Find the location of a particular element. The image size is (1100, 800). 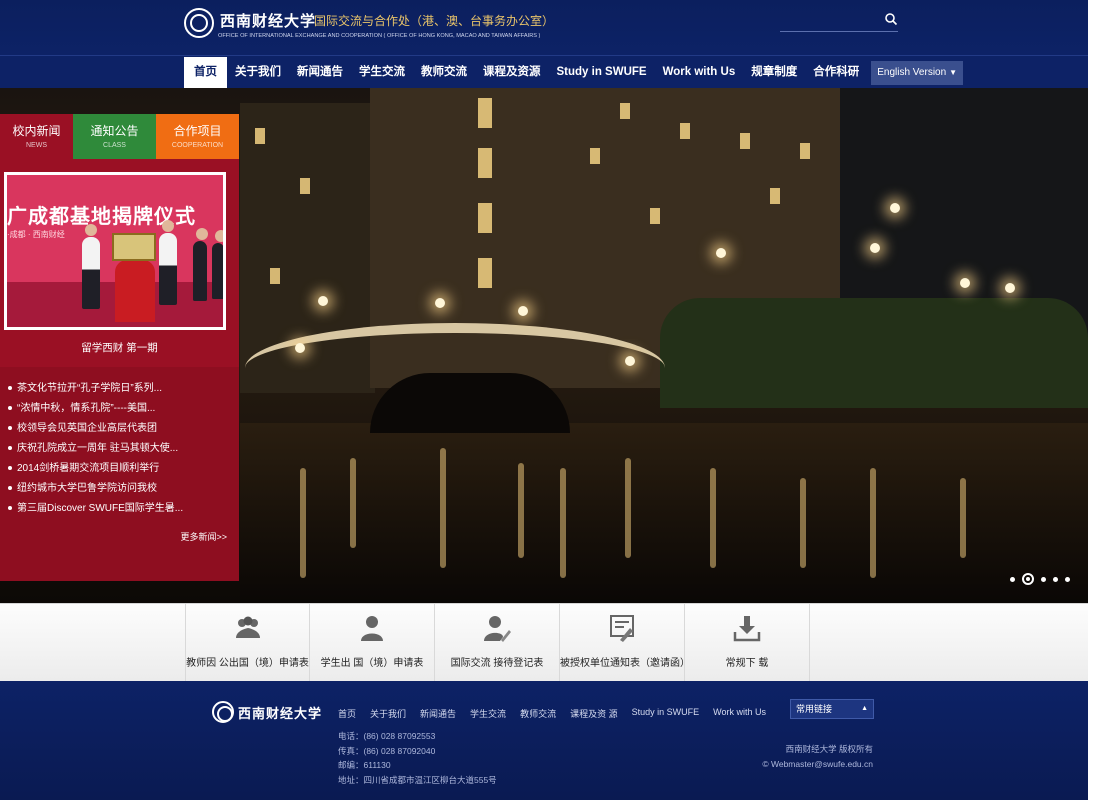

university-name: 西南财经大学 is located at coordinates (268, 20).